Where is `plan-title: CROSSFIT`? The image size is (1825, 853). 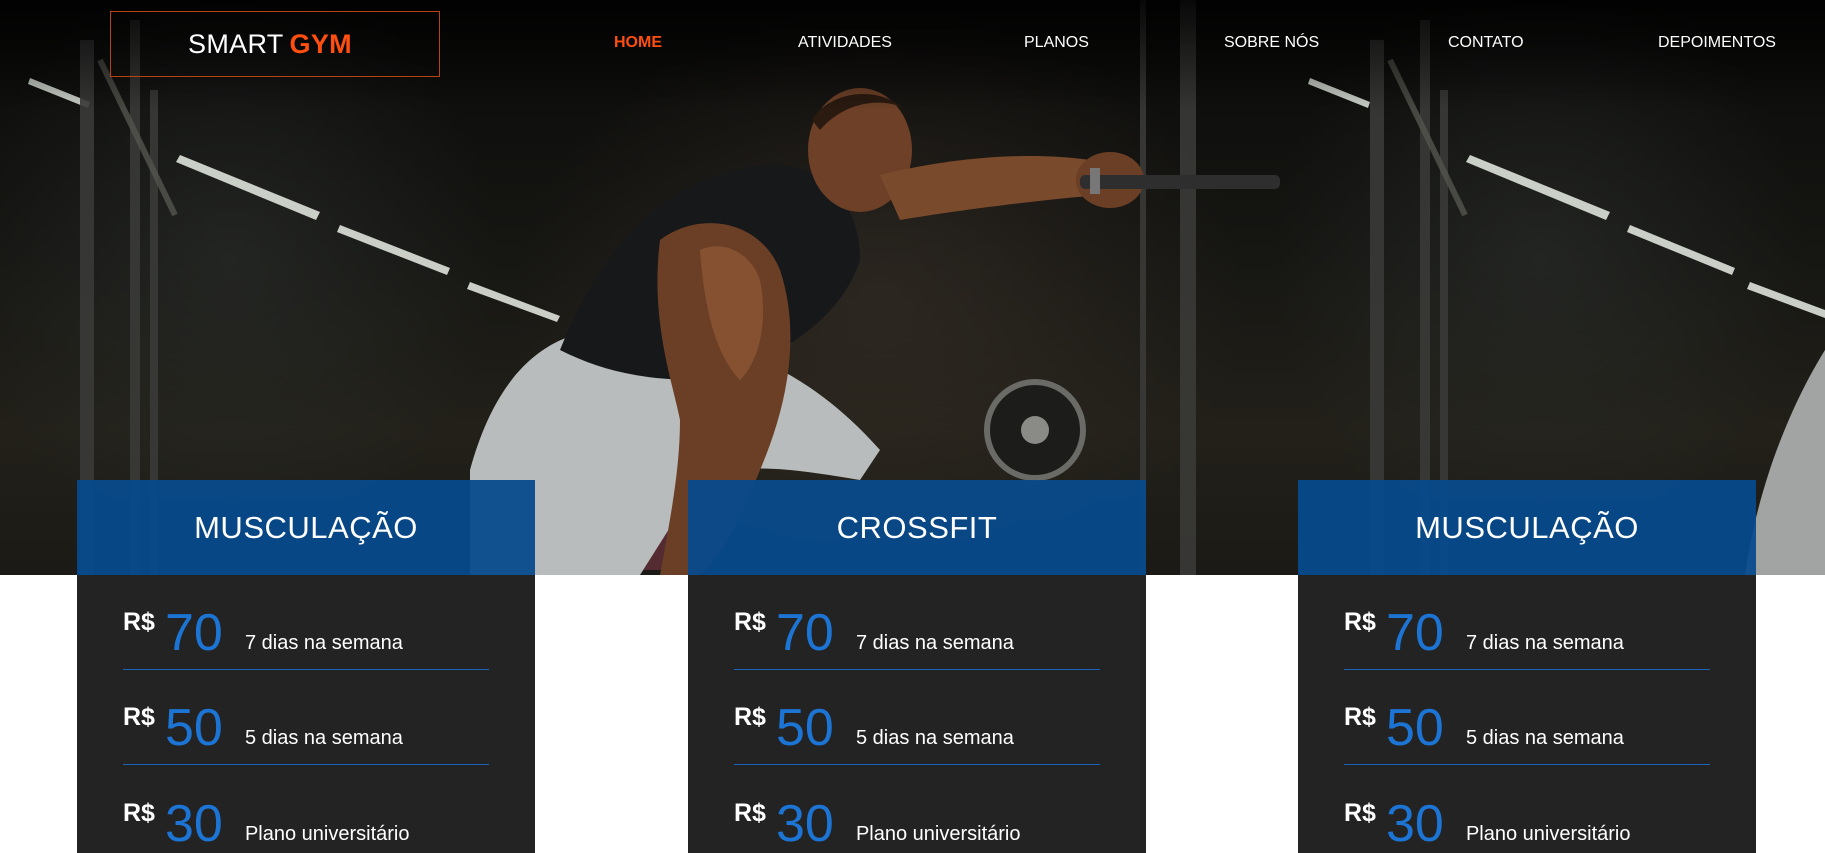 plan-title: CROSSFIT is located at coordinates (917, 527).